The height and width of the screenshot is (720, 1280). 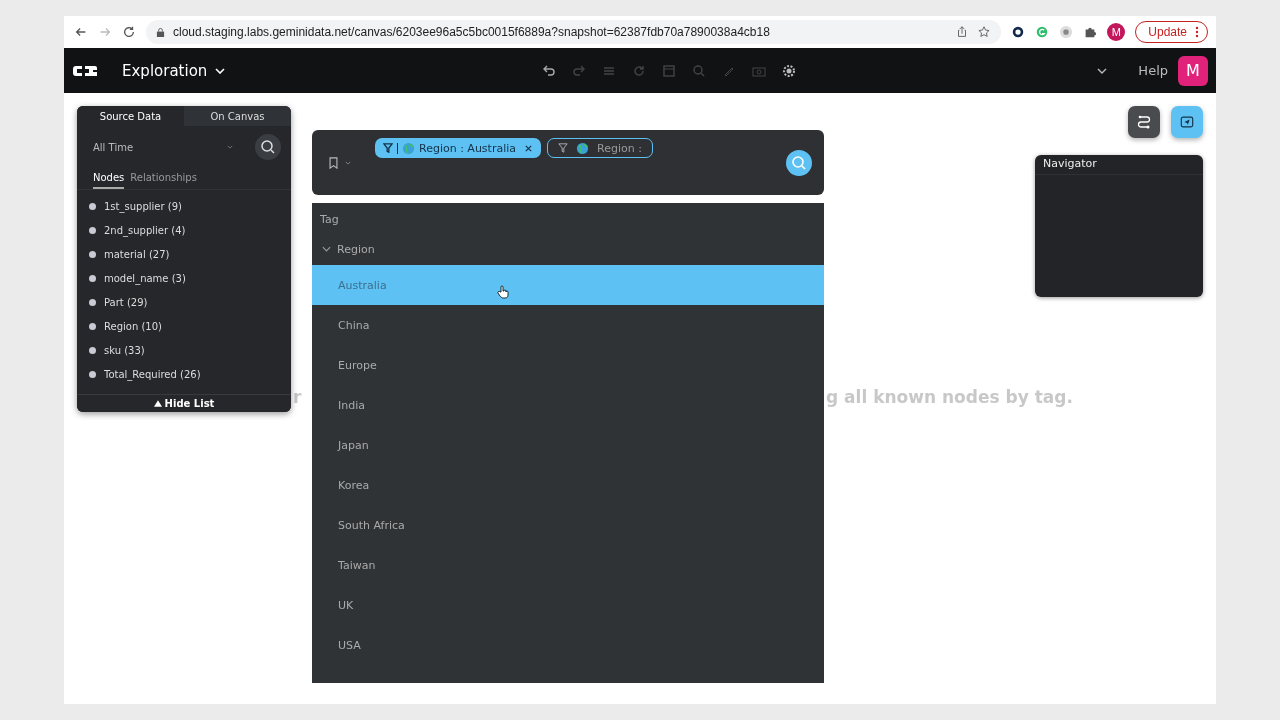 What do you see at coordinates (129, 32) in the screenshot?
I see `reload-icon` at bounding box center [129, 32].